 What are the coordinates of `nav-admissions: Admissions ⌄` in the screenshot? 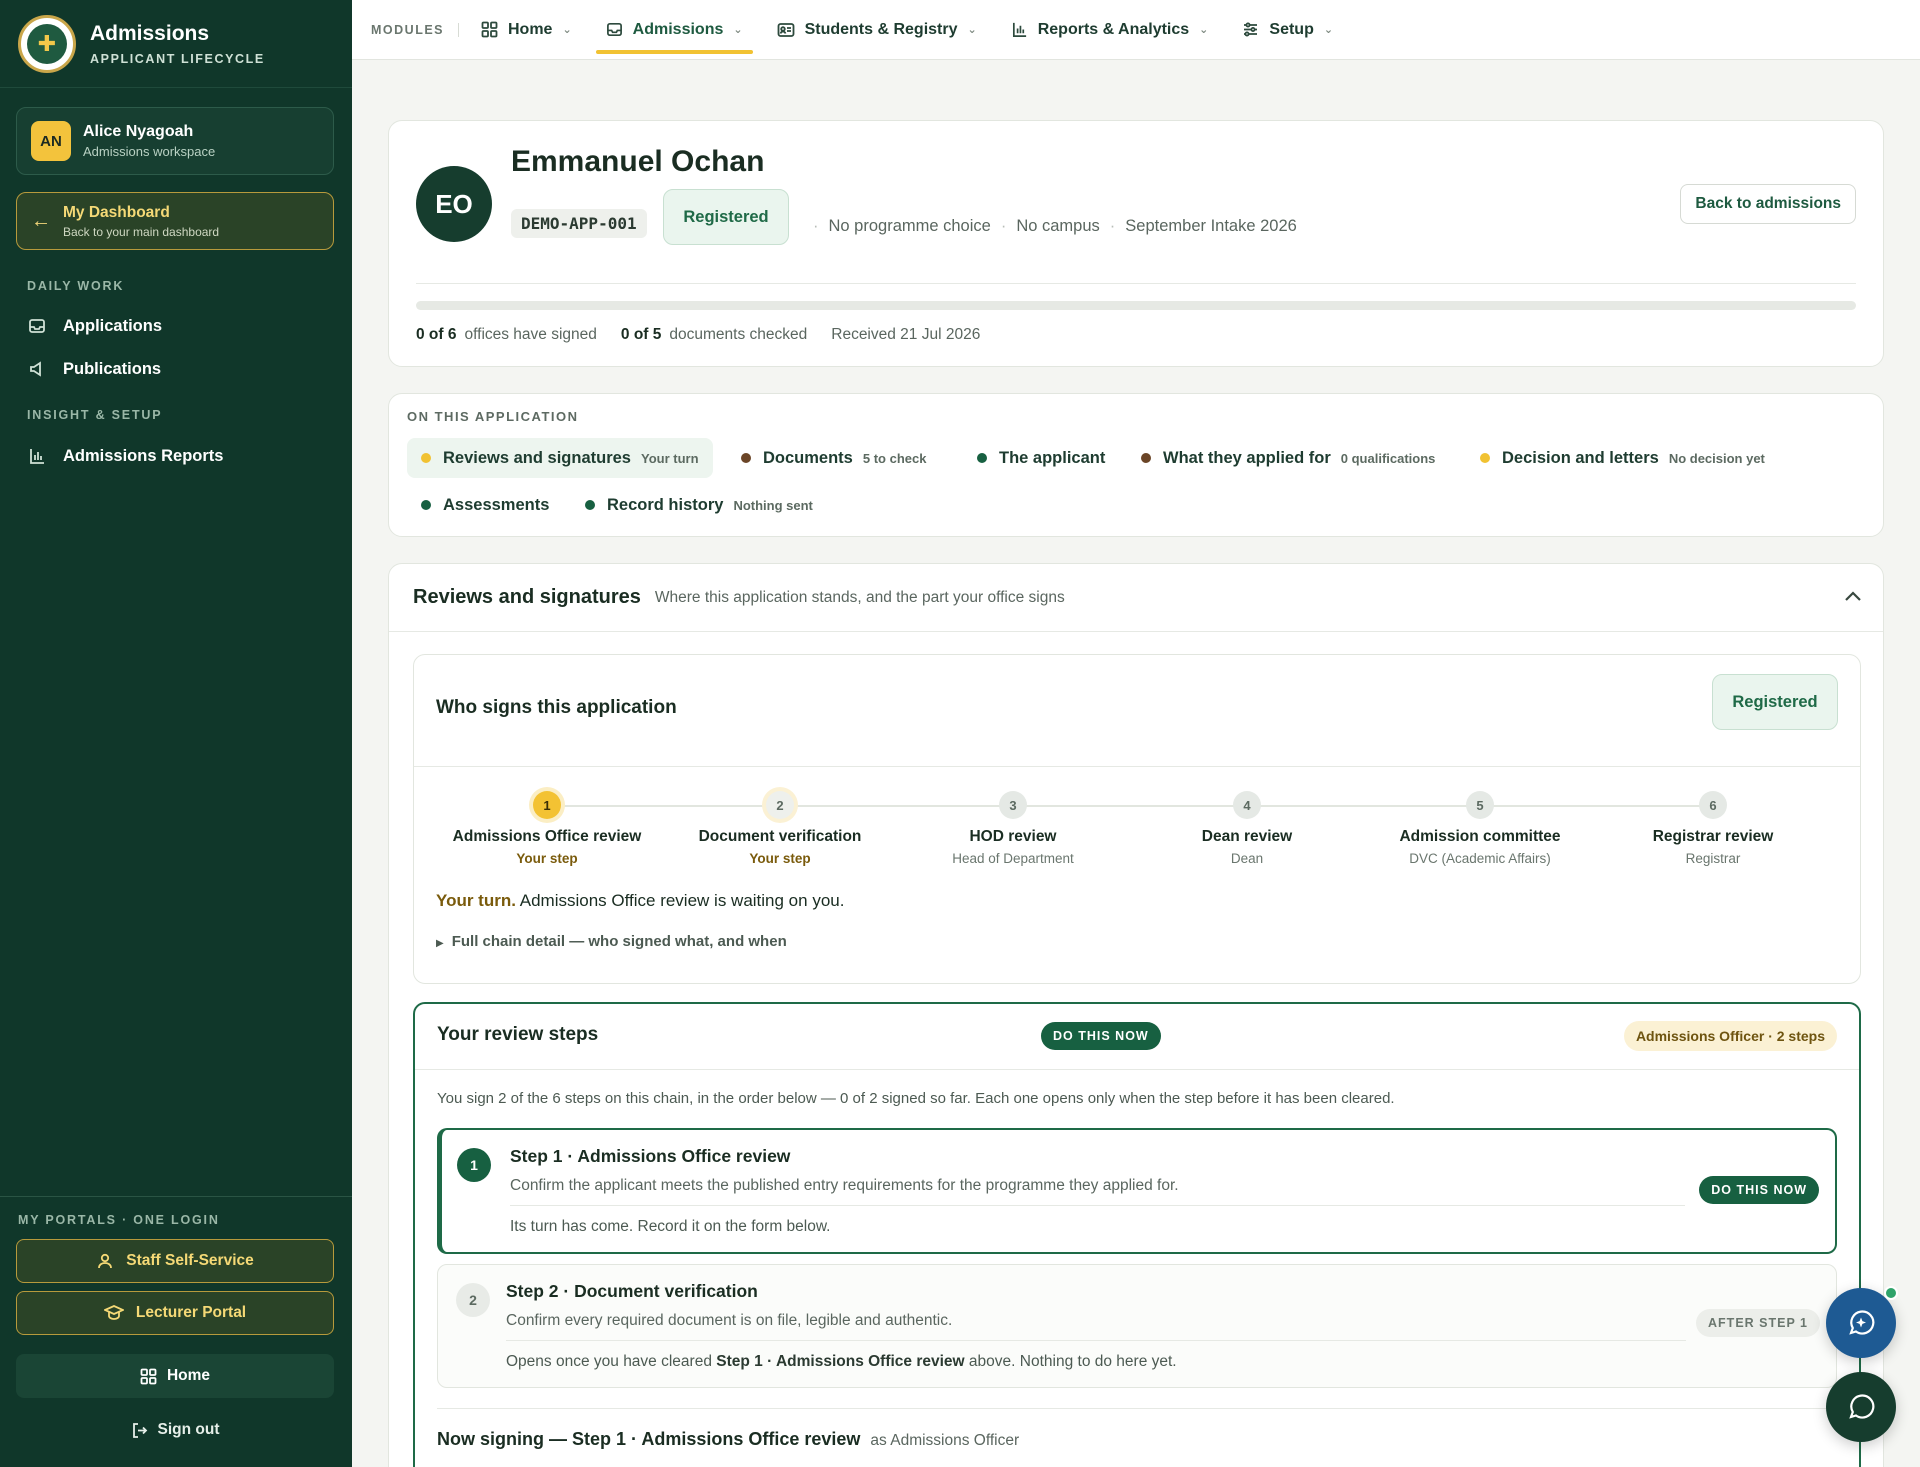 It's located at (674, 31).